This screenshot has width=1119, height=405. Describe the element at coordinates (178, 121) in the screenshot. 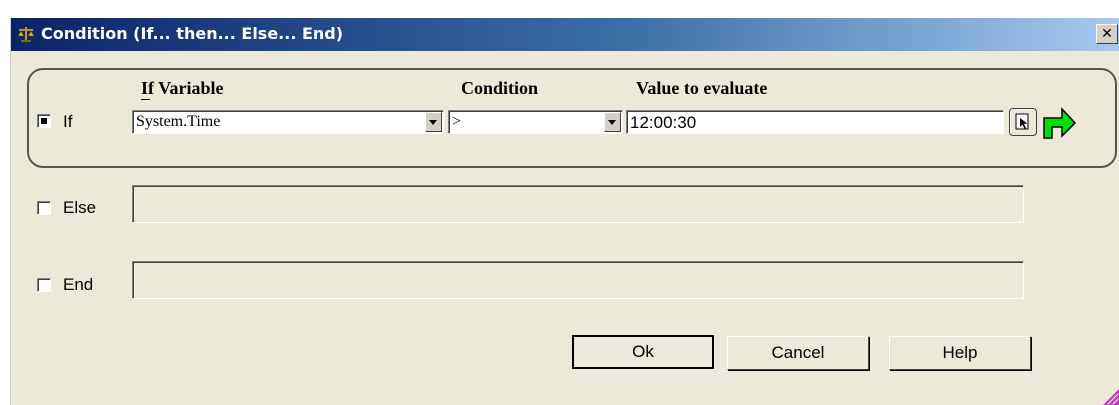

I see `if-variable-value: System.Time` at that location.